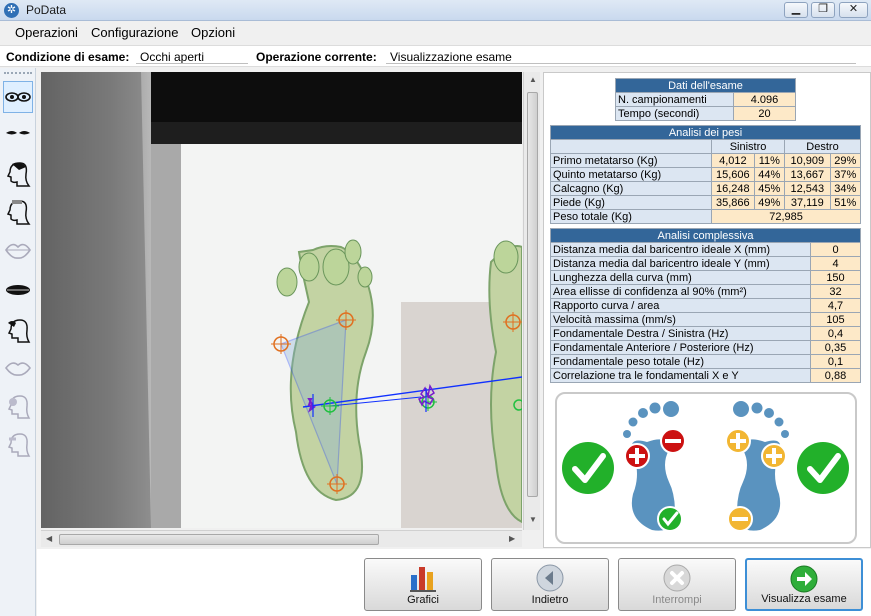  I want to click on exam-row-value: 20, so click(764, 113).